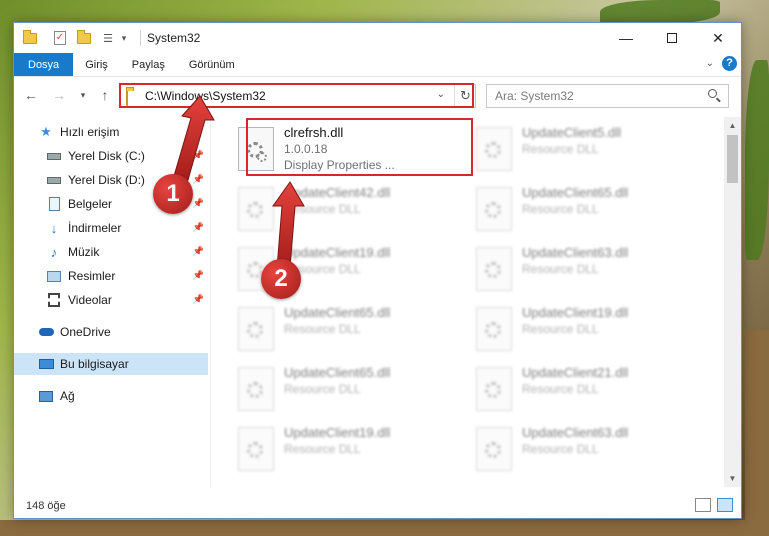 The height and width of the screenshot is (536, 769). Describe the element at coordinates (384, 528) in the screenshot. I see `background-wood` at that location.